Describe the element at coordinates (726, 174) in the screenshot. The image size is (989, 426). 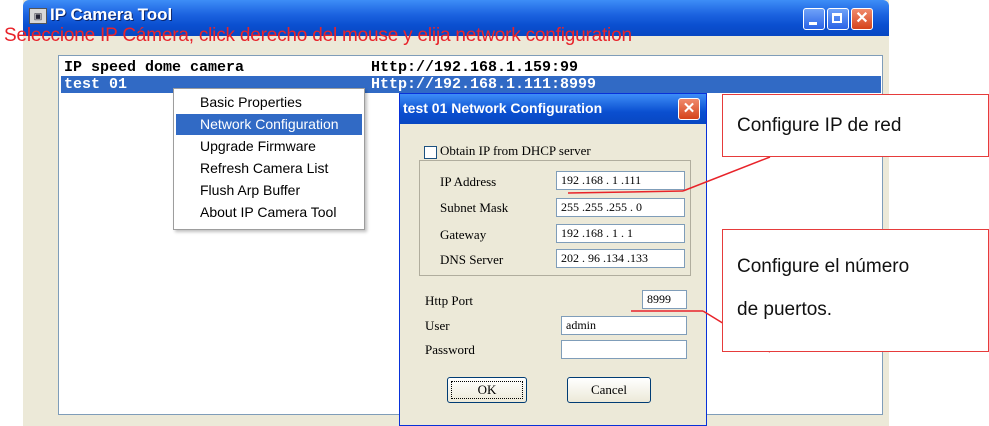
I see `ip-pointer-line` at that location.